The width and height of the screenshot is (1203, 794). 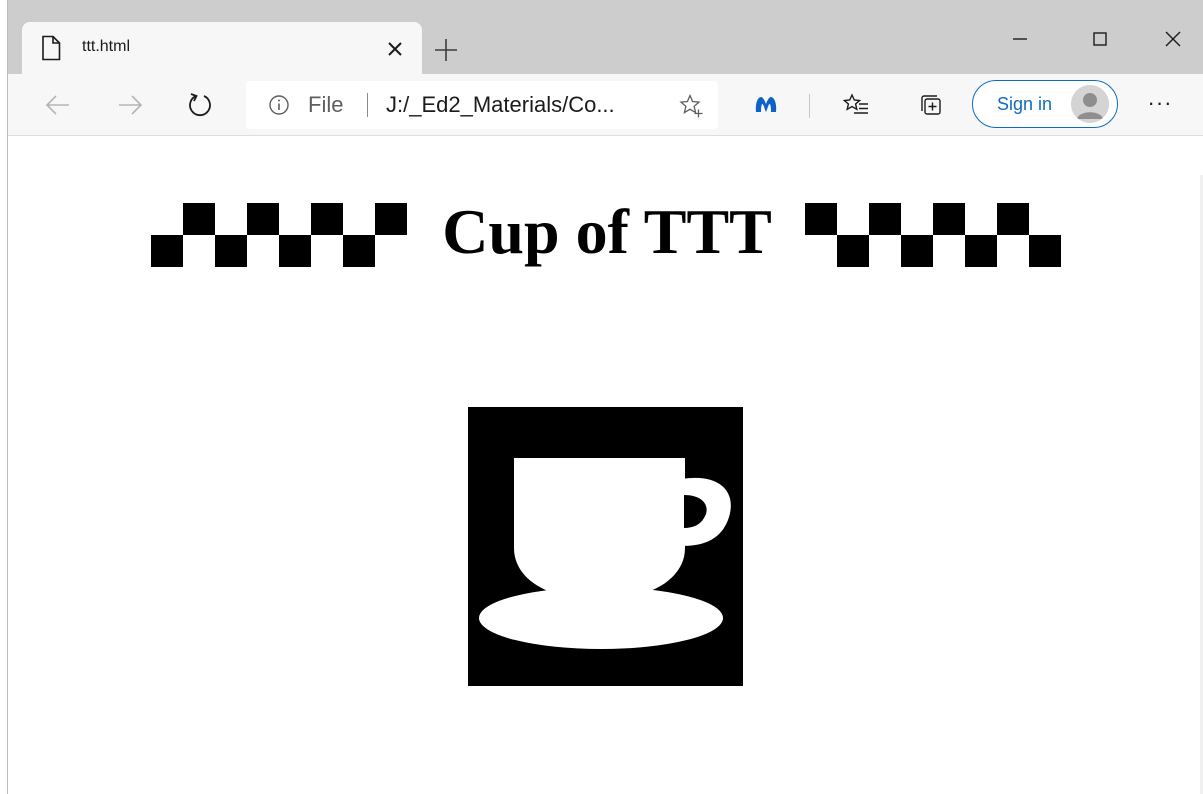 I want to click on page-icon, so click(x=51, y=48).